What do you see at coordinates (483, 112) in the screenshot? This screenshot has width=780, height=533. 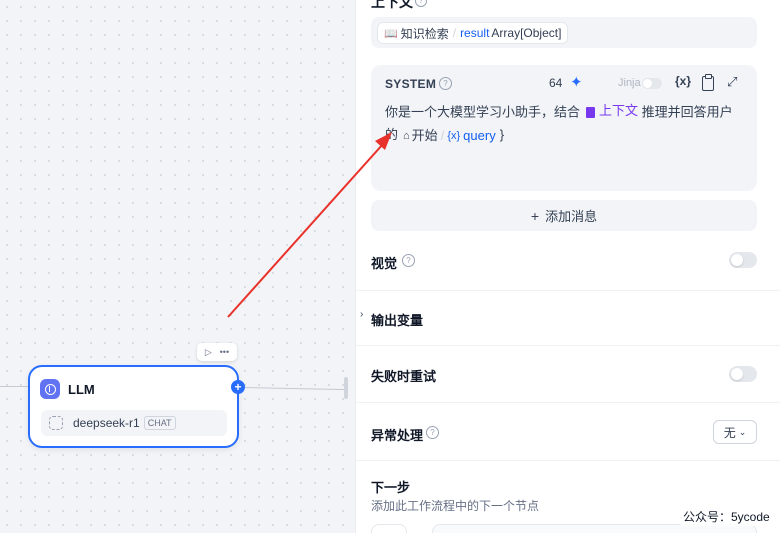 I see `prompt-text-start: 你是一个大模型学习小助手，结合` at bounding box center [483, 112].